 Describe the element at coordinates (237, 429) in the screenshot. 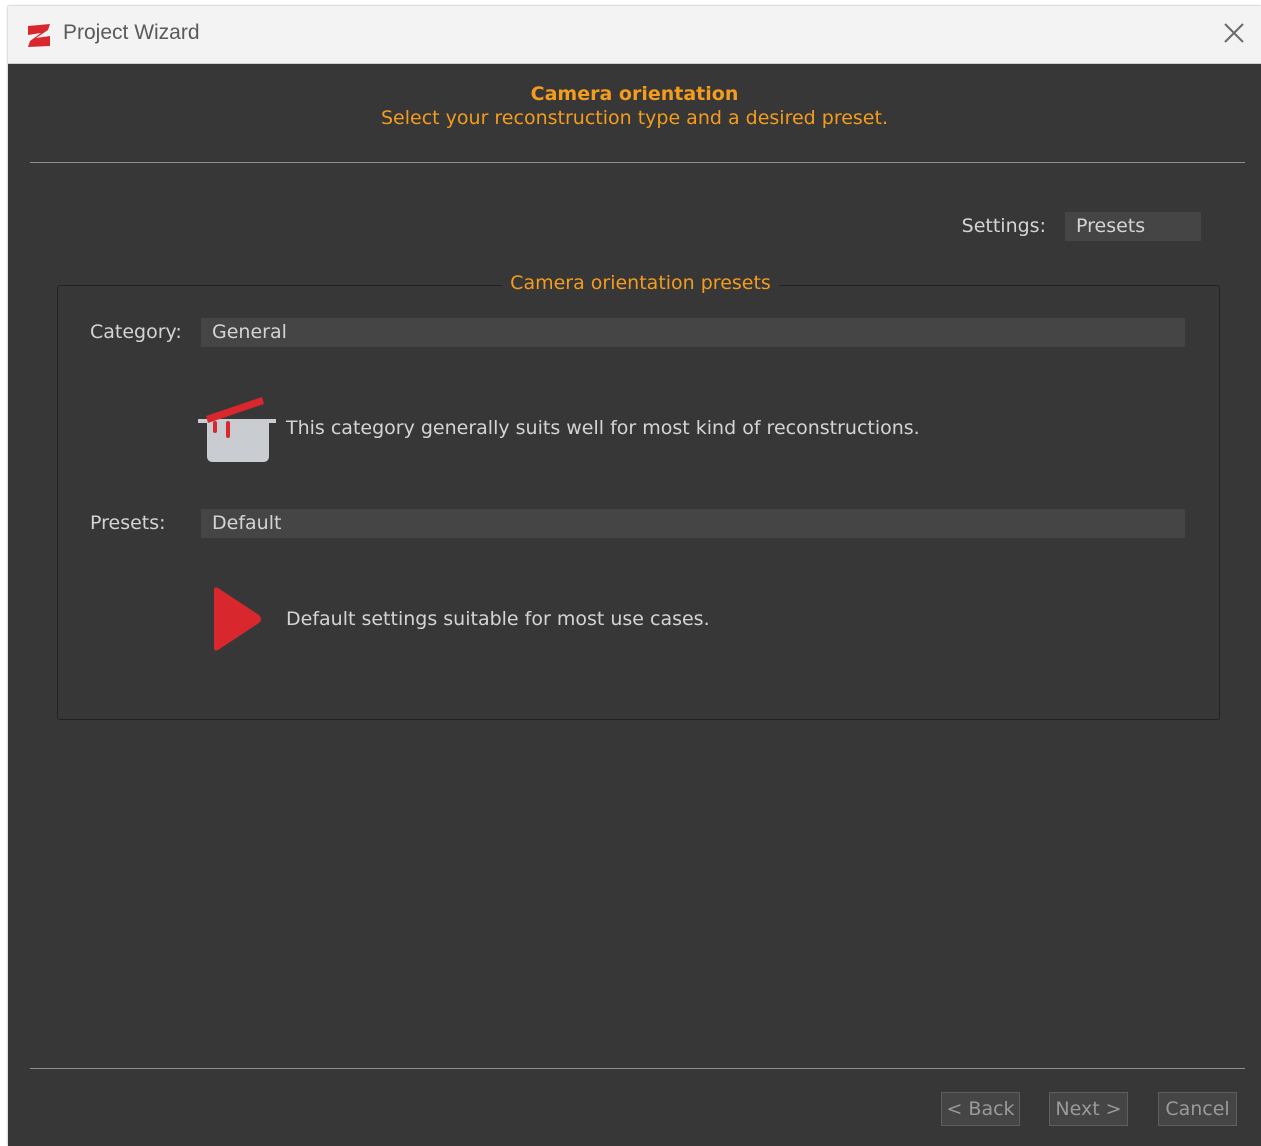

I see `pot-icon` at that location.